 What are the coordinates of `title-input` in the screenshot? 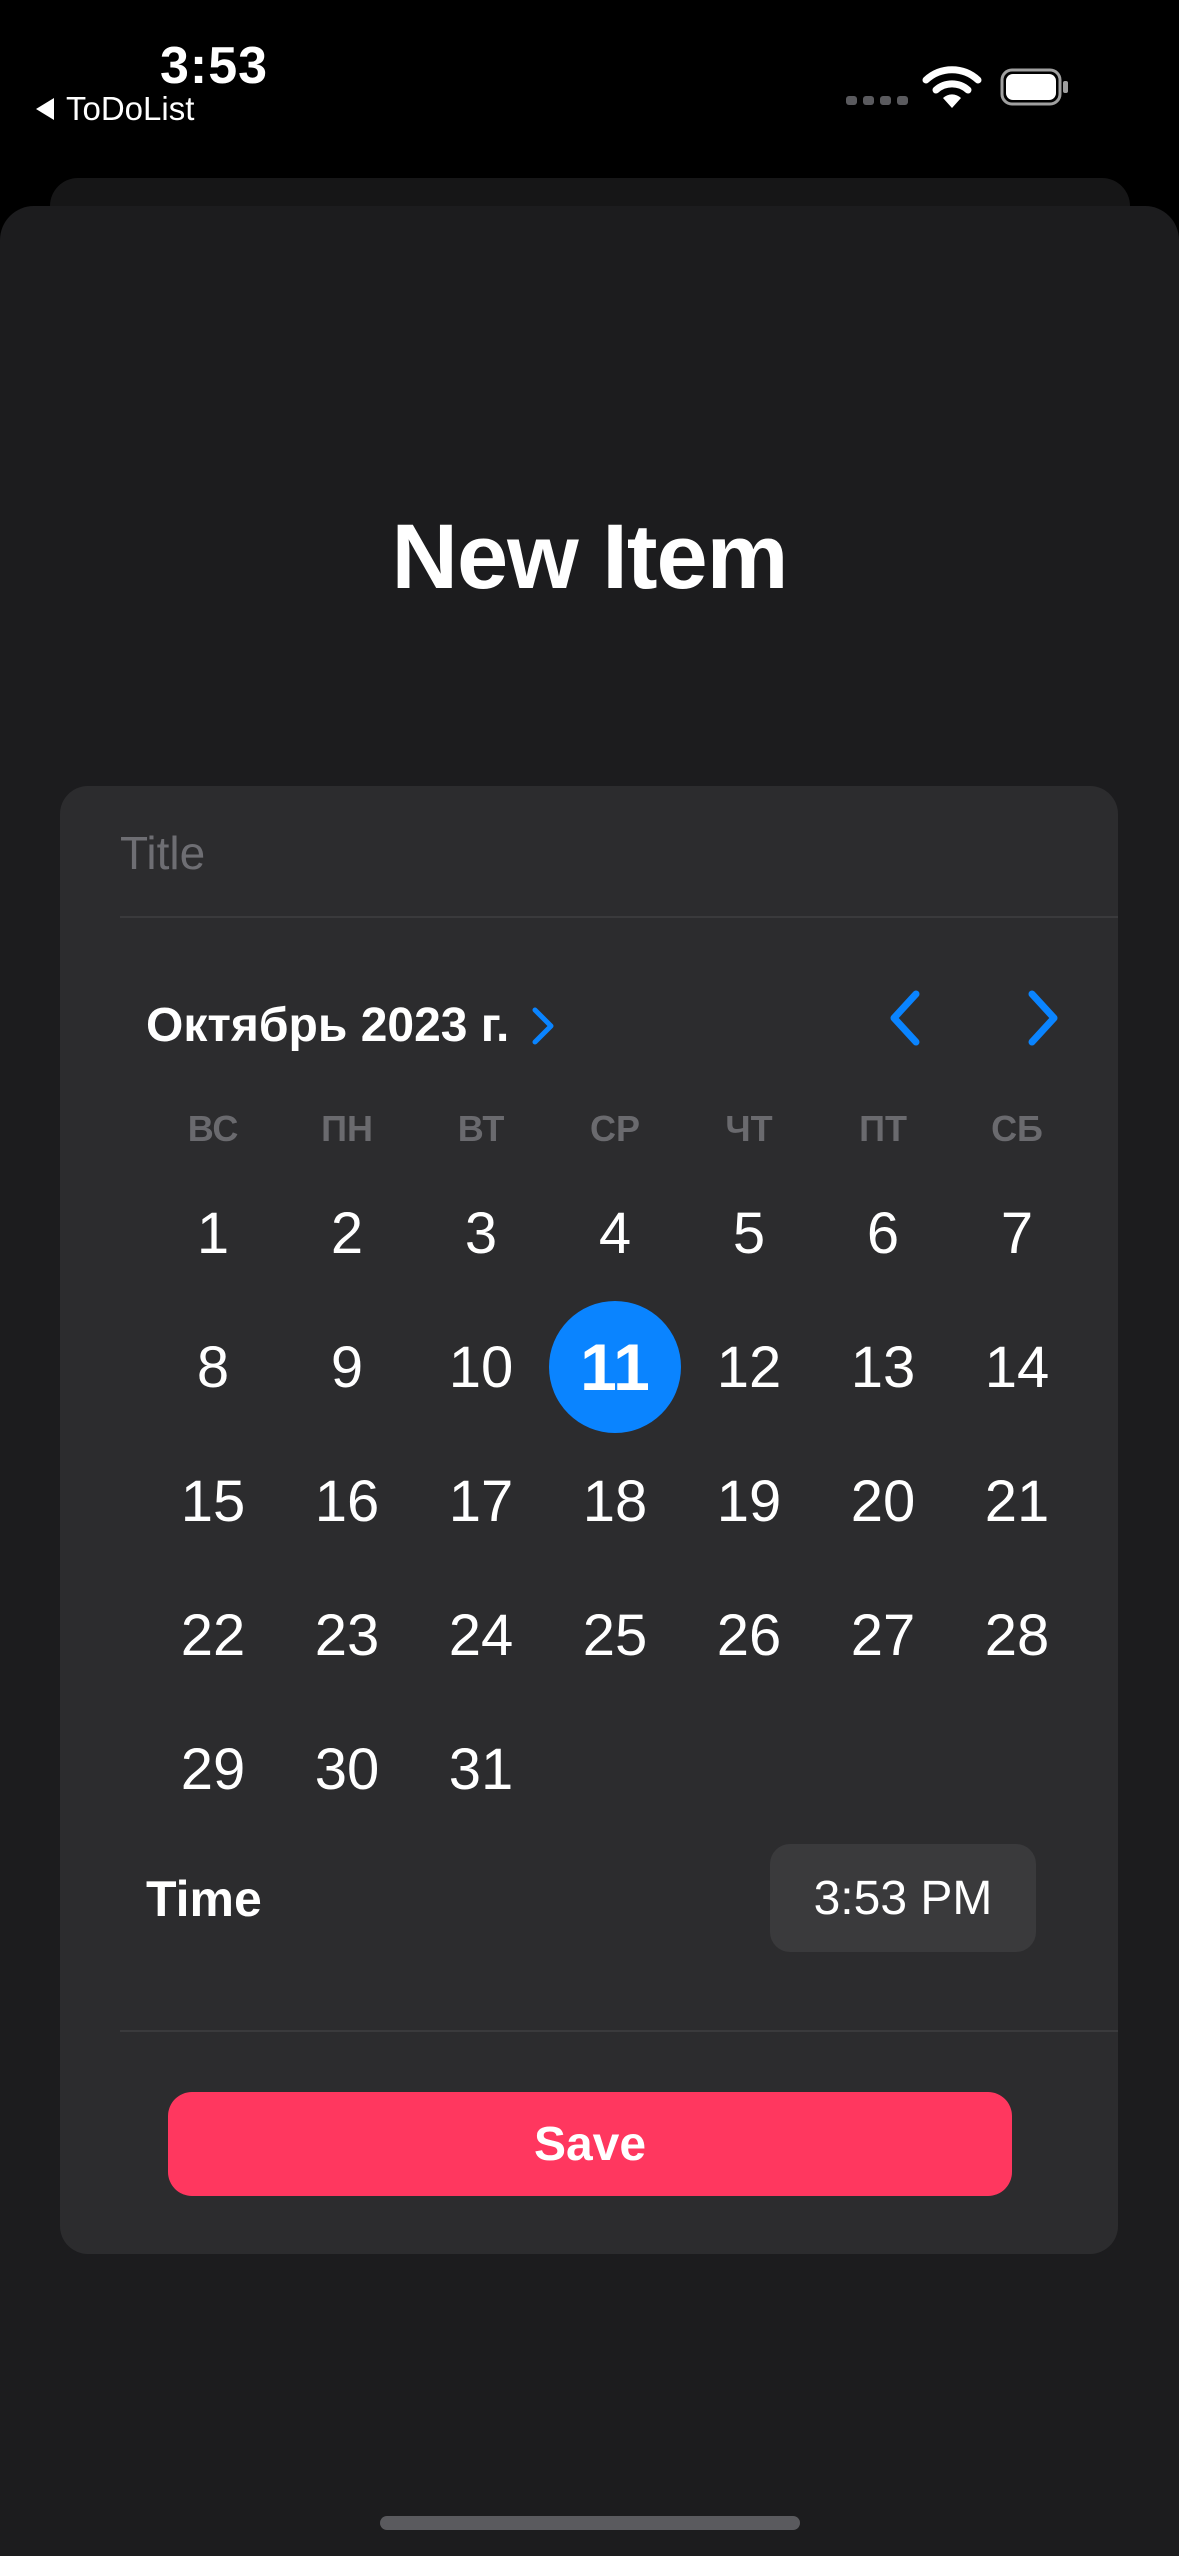 It's located at (610, 853).